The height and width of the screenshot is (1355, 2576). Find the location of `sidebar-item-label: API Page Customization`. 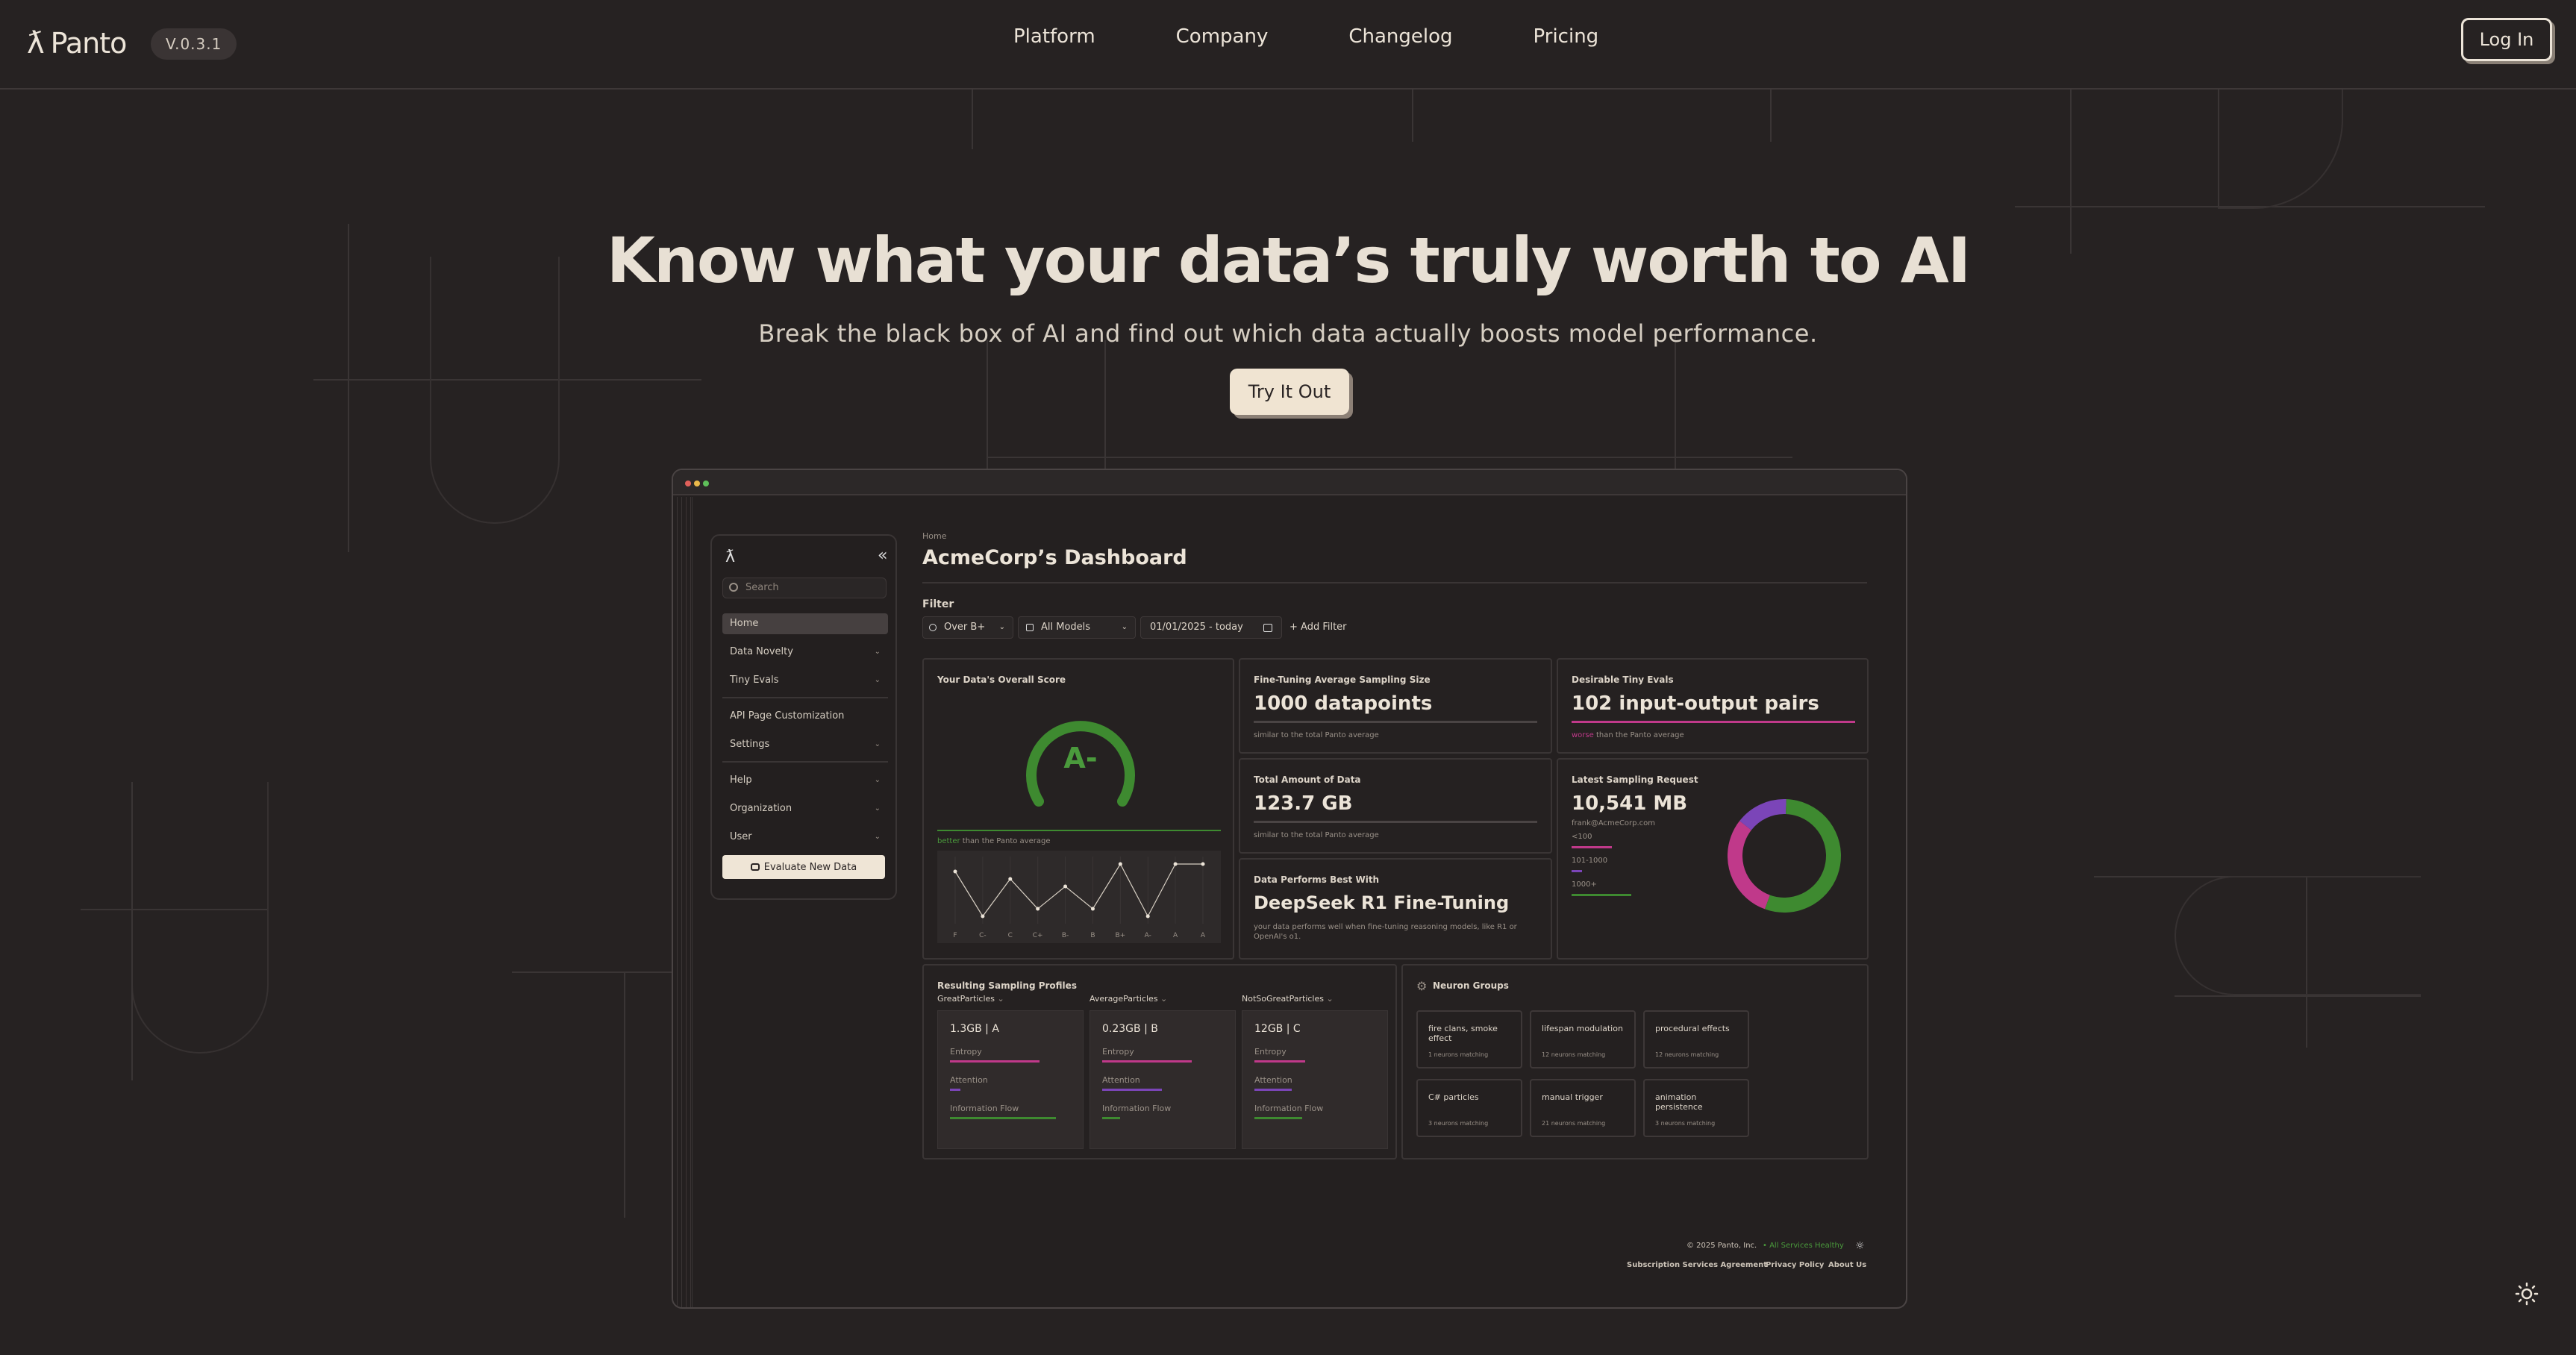

sidebar-item-label: API Page Customization is located at coordinates (787, 716).